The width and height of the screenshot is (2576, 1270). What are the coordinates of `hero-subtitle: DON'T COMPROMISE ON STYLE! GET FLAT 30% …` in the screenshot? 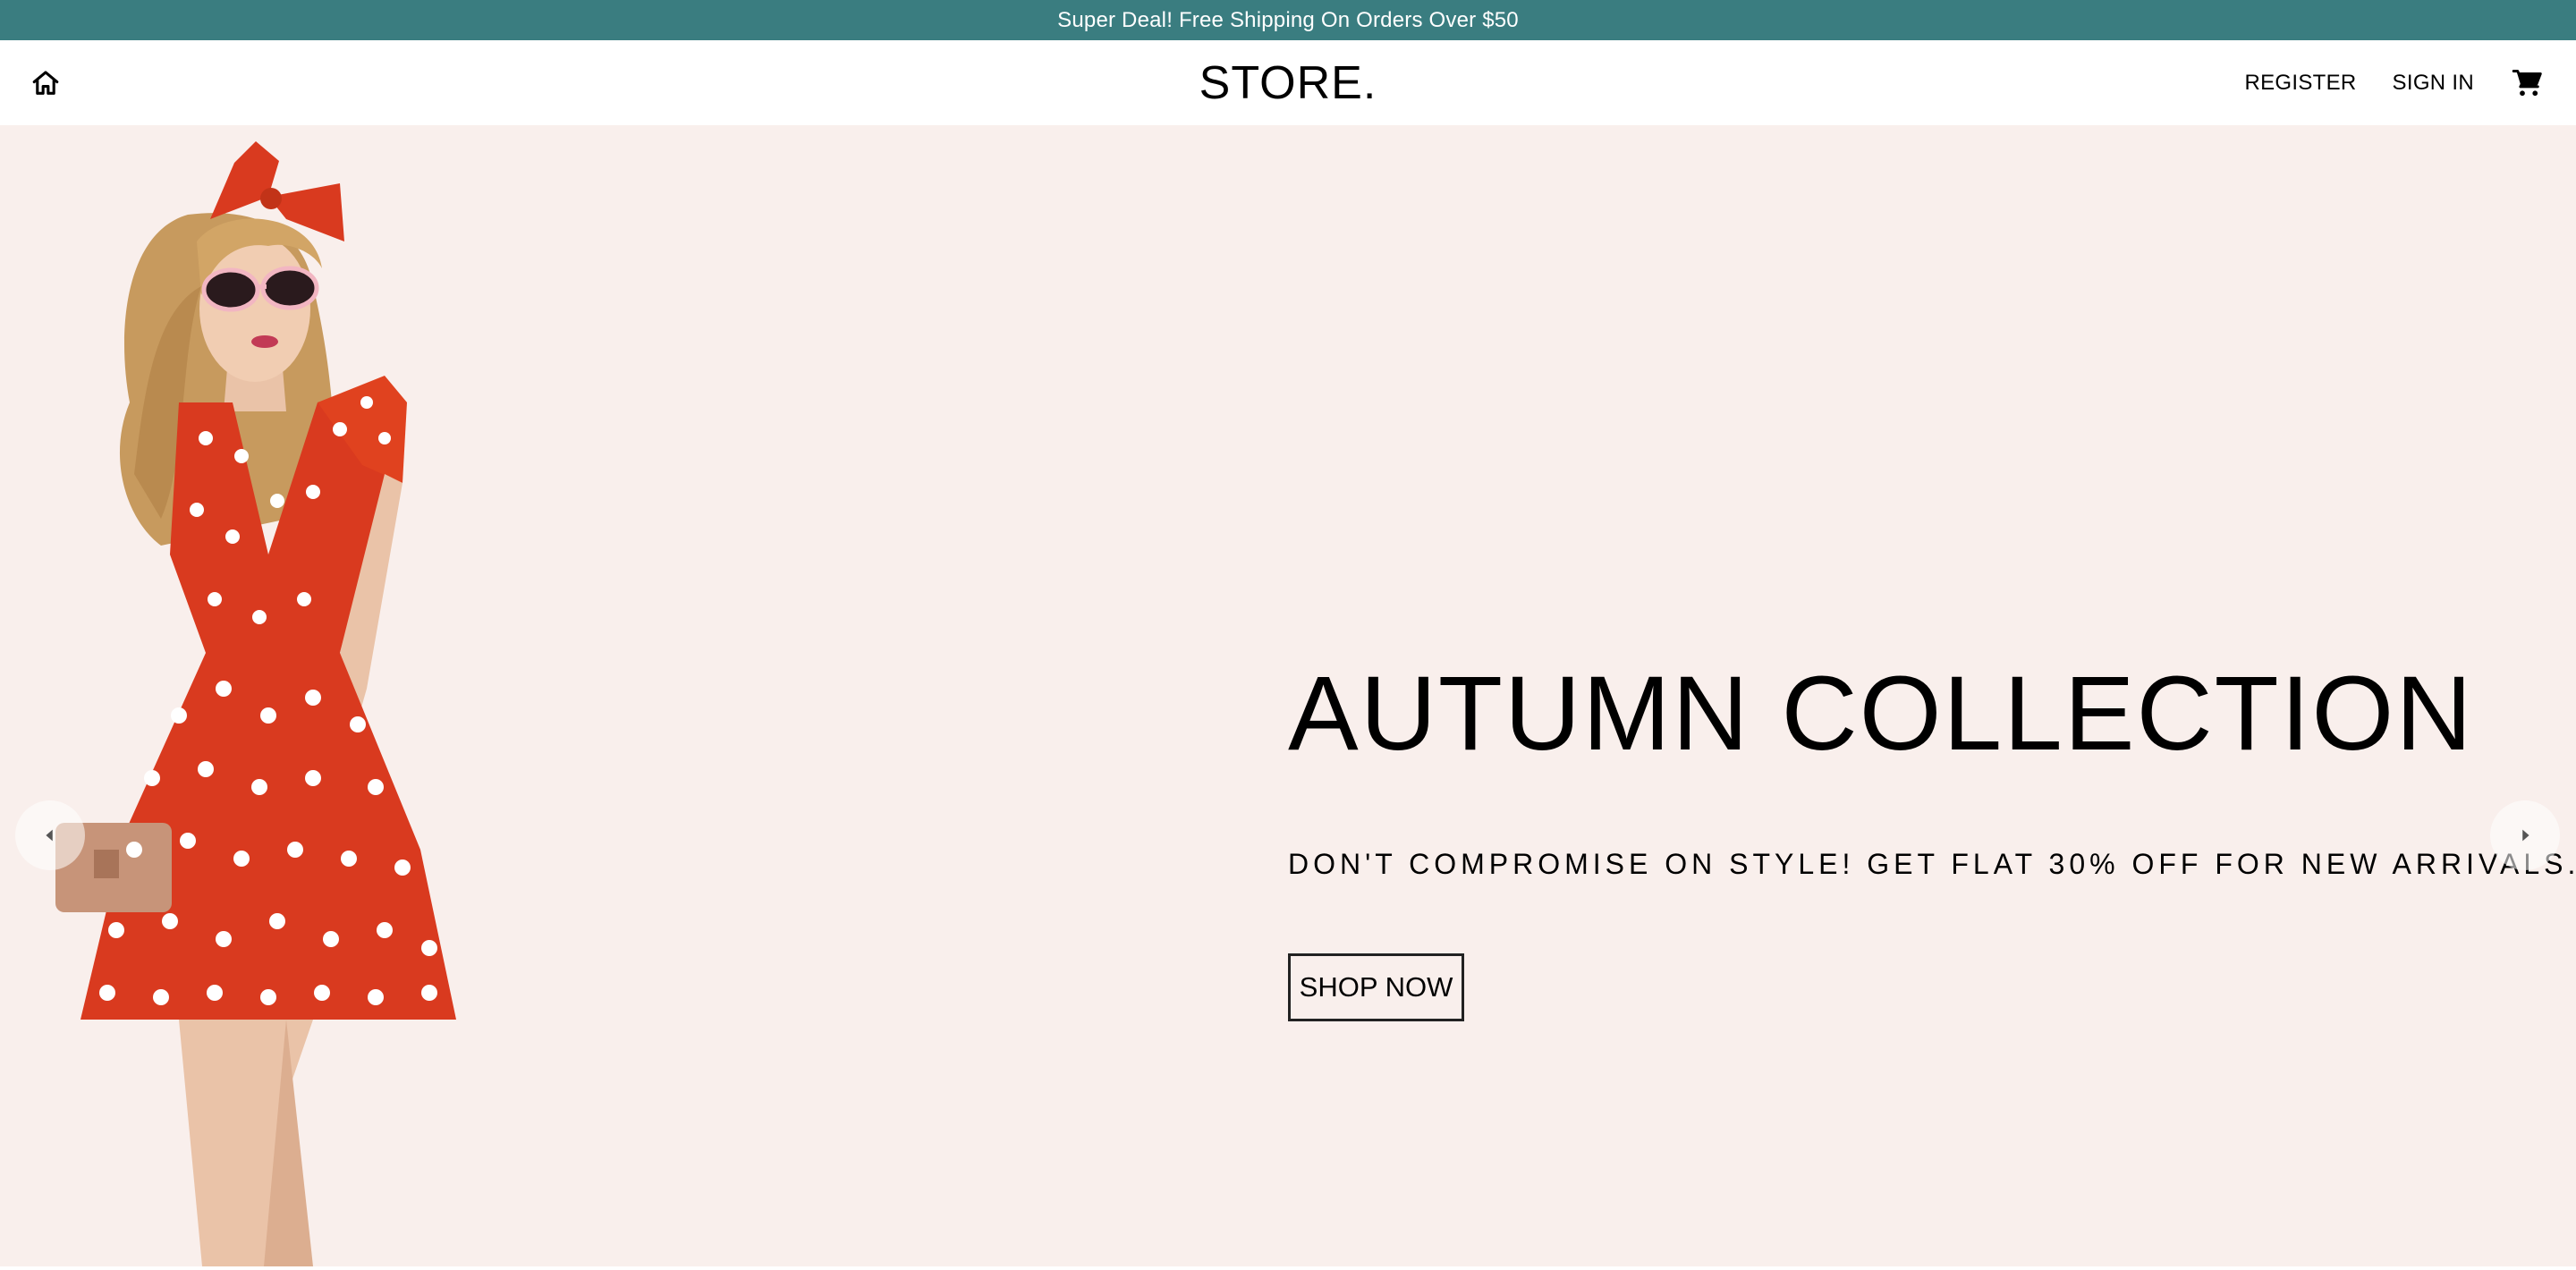 It's located at (1932, 864).